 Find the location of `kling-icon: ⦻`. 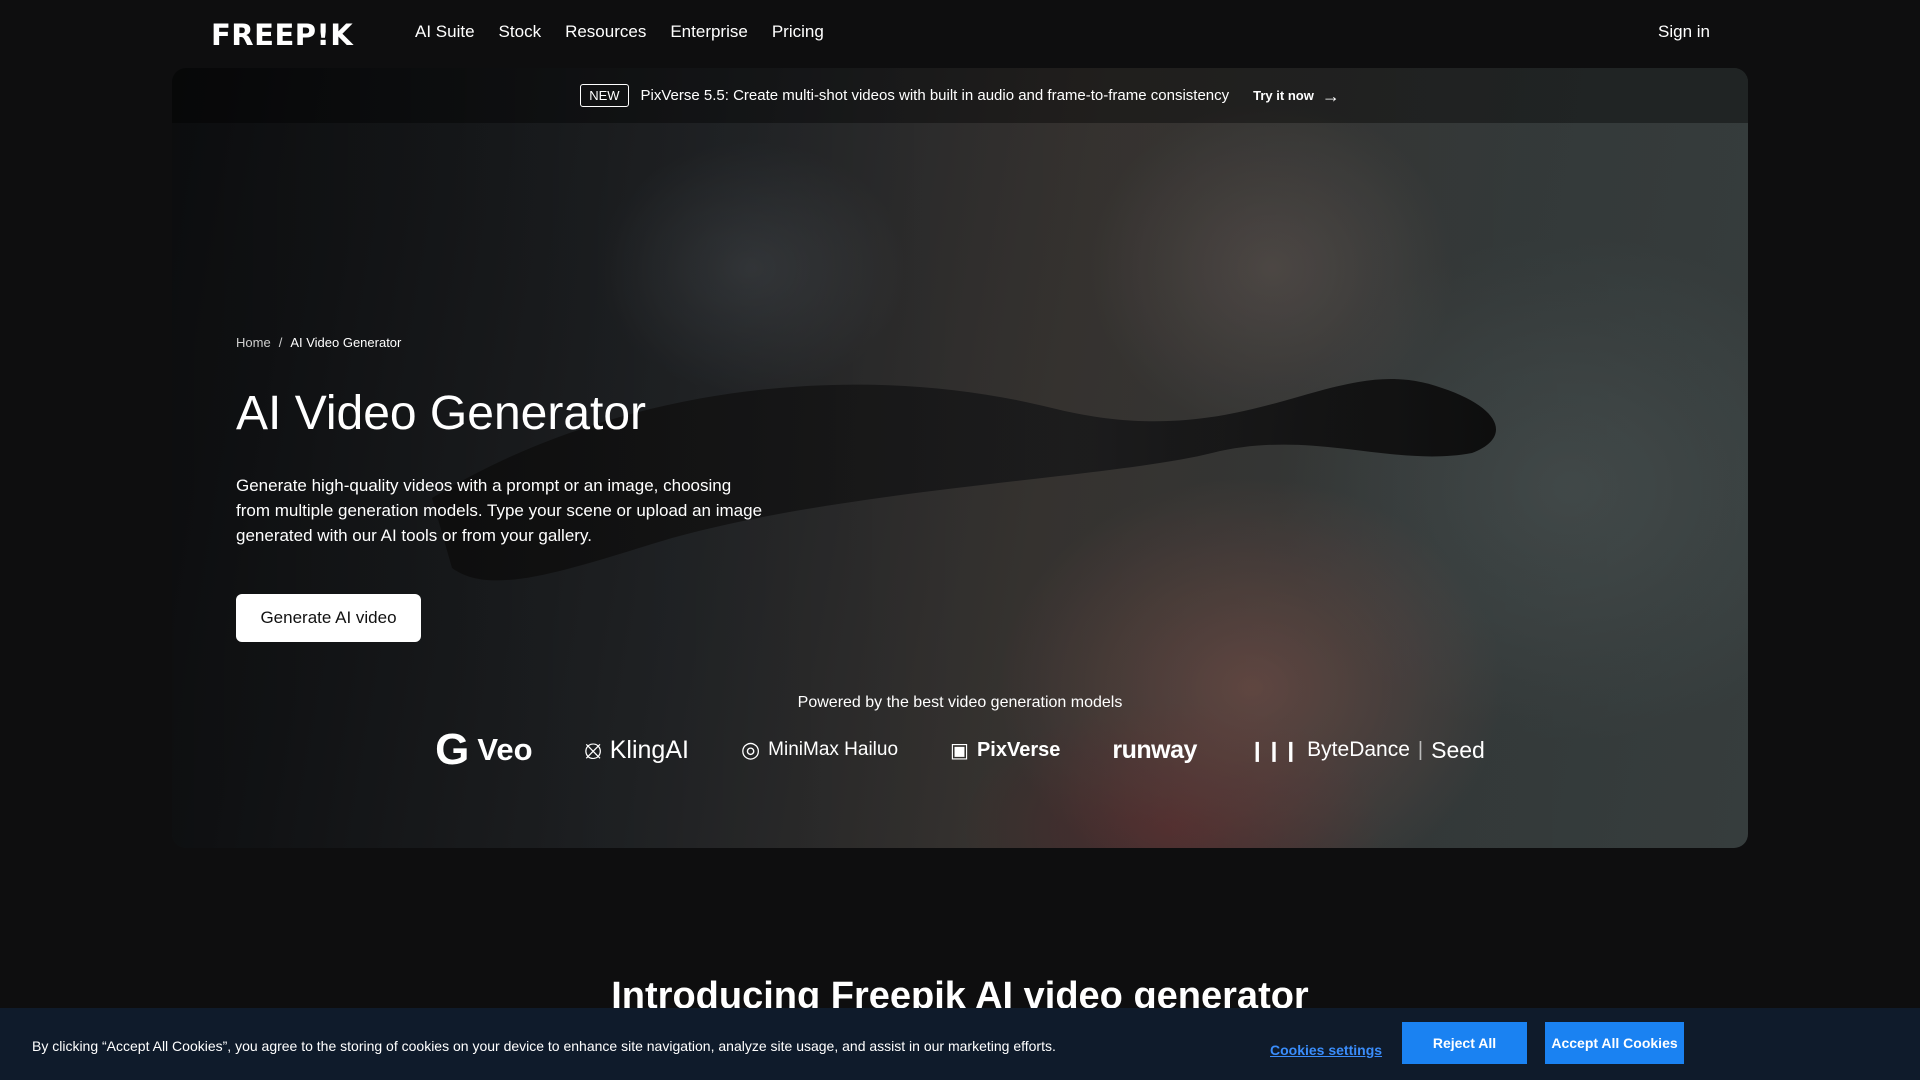

kling-icon: ⦻ is located at coordinates (593, 749).